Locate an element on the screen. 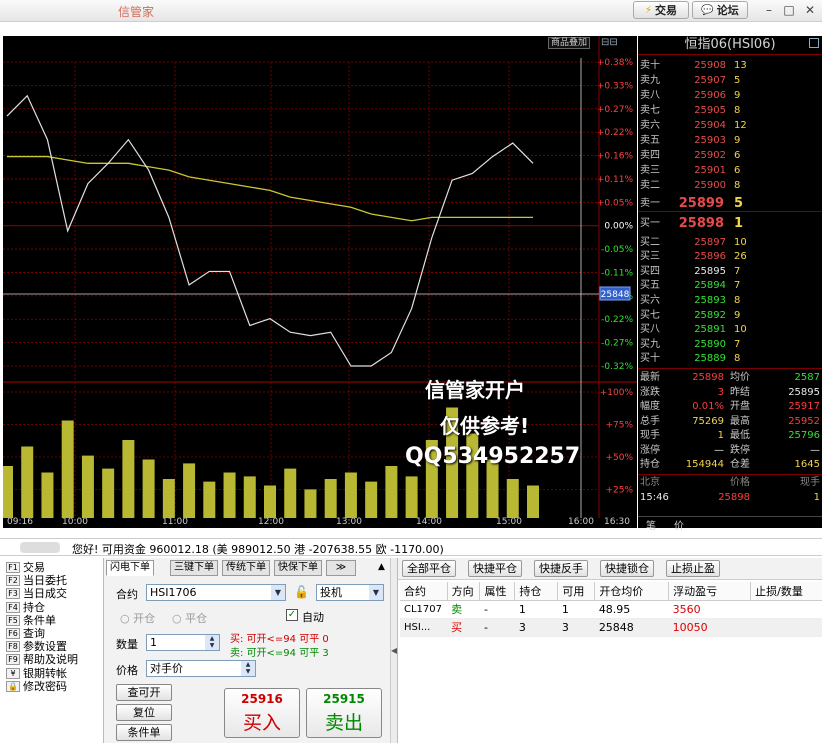 Image resolution: width=822 pixels, height=743 pixels. positions-toolbar: 全部平仓 快捷平仓 快捷反手 快捷锁仓 止损止盈 is located at coordinates (610, 569).